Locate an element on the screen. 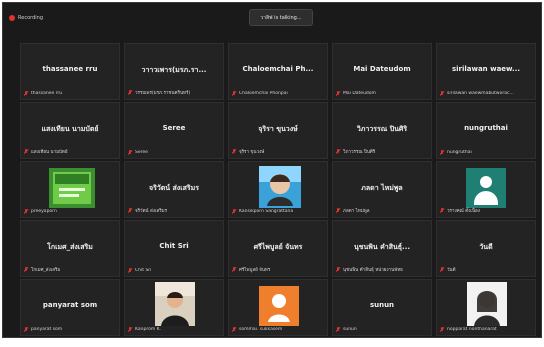 Image resolution: width=544 pixels, height=347 pixels. participant-name: nungruthai is located at coordinates (486, 128).